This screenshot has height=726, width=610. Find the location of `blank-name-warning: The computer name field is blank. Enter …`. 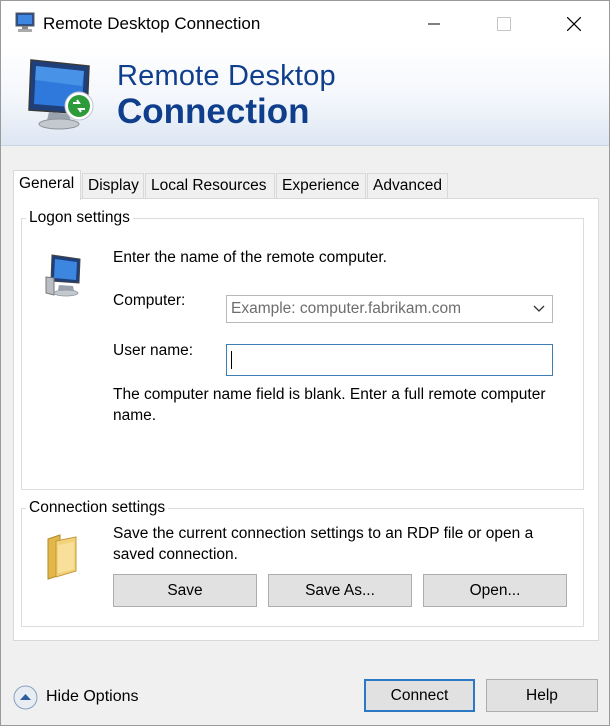

blank-name-warning: The computer name field is blank. Enter … is located at coordinates (329, 405).